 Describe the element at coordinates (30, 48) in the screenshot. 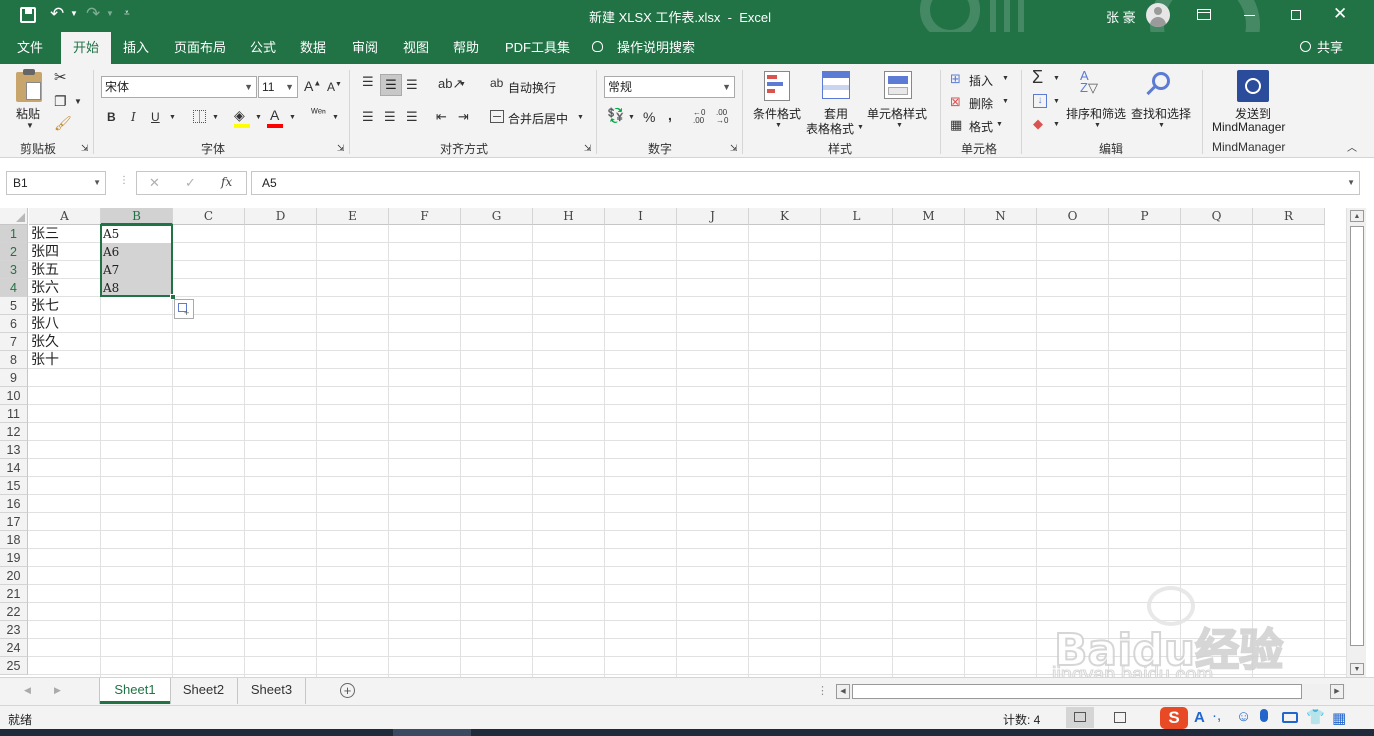

I see `tab-file: 文件` at that location.